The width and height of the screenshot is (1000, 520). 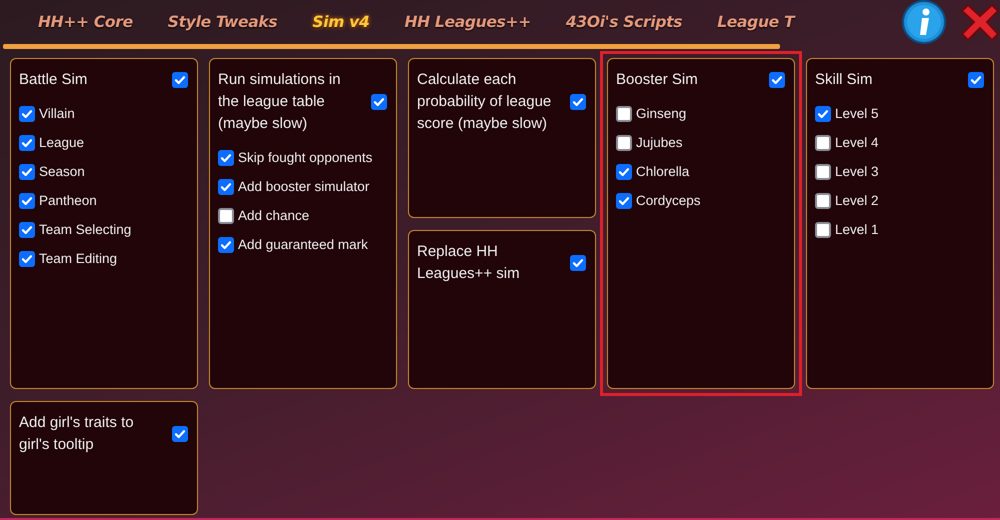 What do you see at coordinates (857, 229) in the screenshot?
I see `option-label: Level 1` at bounding box center [857, 229].